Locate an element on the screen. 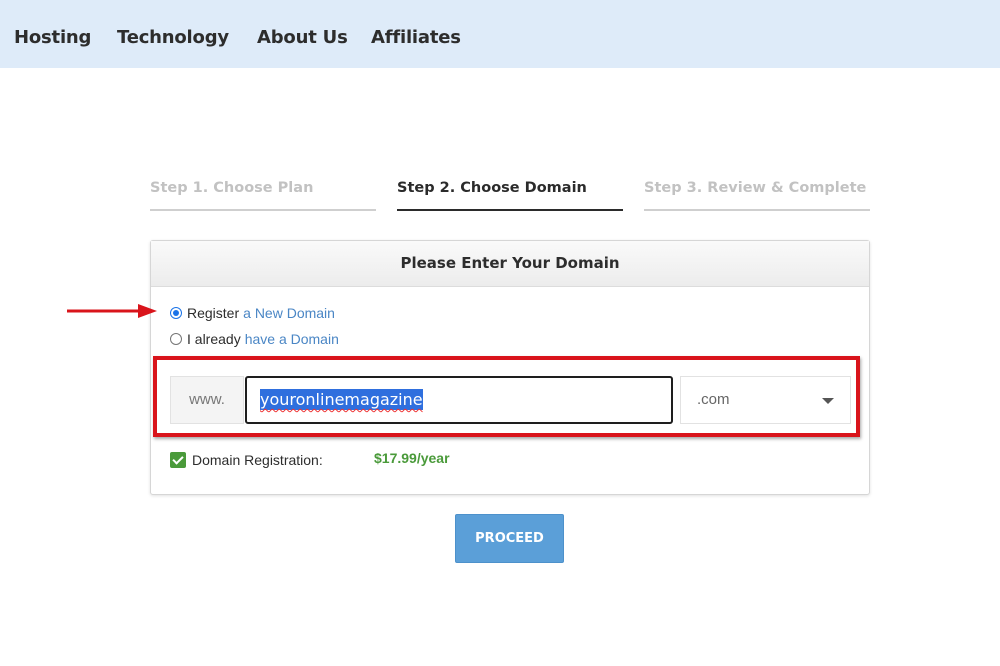  red-arrow-icon is located at coordinates (112, 311).